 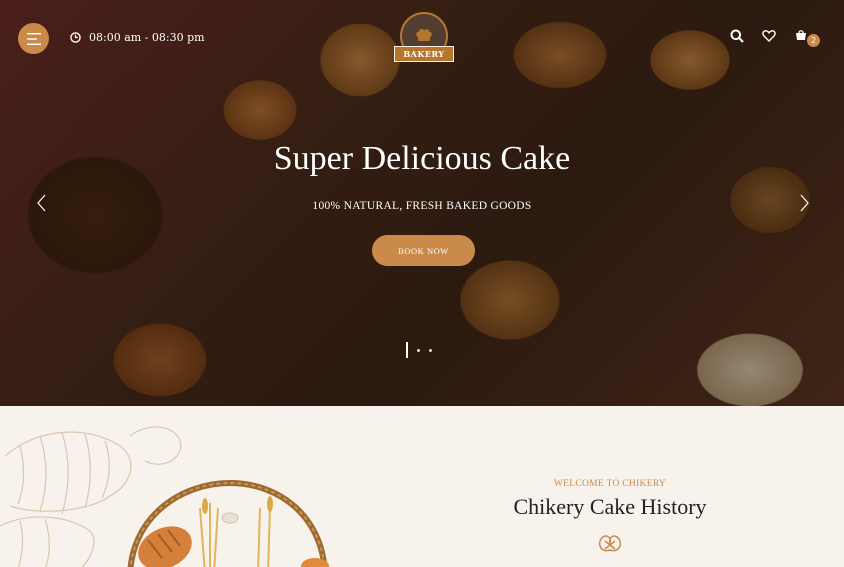 What do you see at coordinates (422, 206) in the screenshot?
I see `hero-subtitle: 100% NATURAL, FRESH BAKED GOODS` at bounding box center [422, 206].